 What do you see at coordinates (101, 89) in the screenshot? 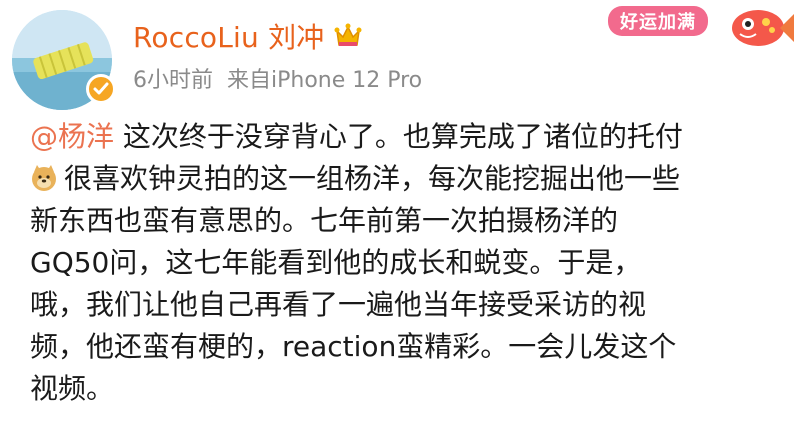
I see `verified-badge-icon` at bounding box center [101, 89].